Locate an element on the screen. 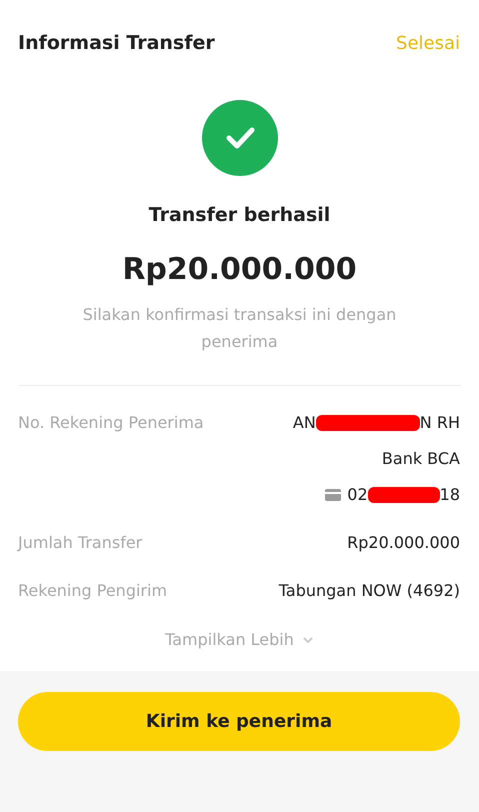 The image size is (479, 812). success-check-icon is located at coordinates (240, 138).